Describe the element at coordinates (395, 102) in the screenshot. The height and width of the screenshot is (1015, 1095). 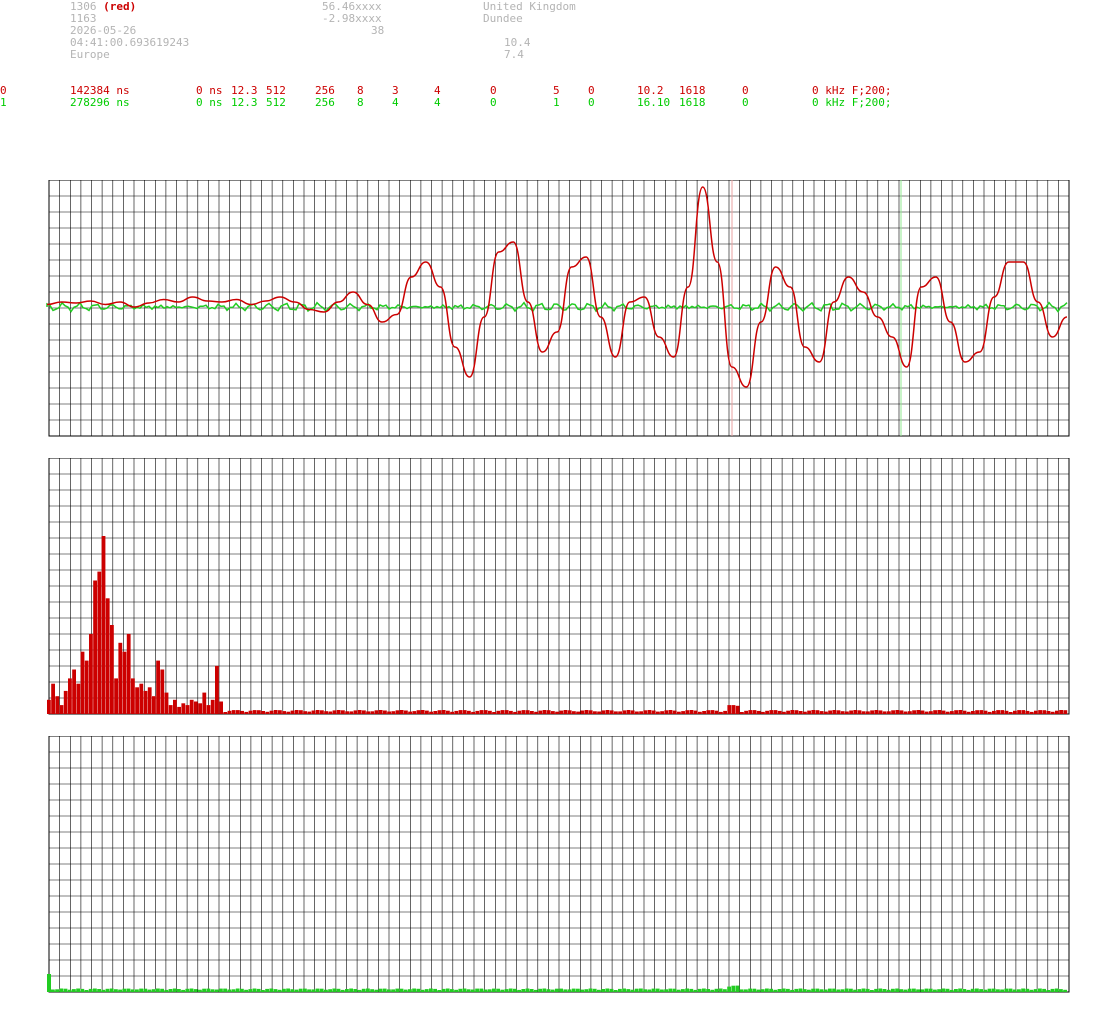
I see `channel-1-v5: 4` at that location.